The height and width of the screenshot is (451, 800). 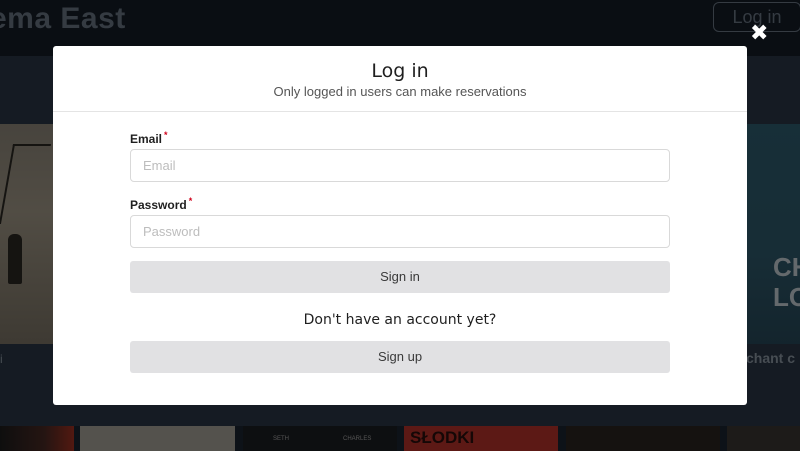 I want to click on password-label: Password *, so click(x=161, y=204).